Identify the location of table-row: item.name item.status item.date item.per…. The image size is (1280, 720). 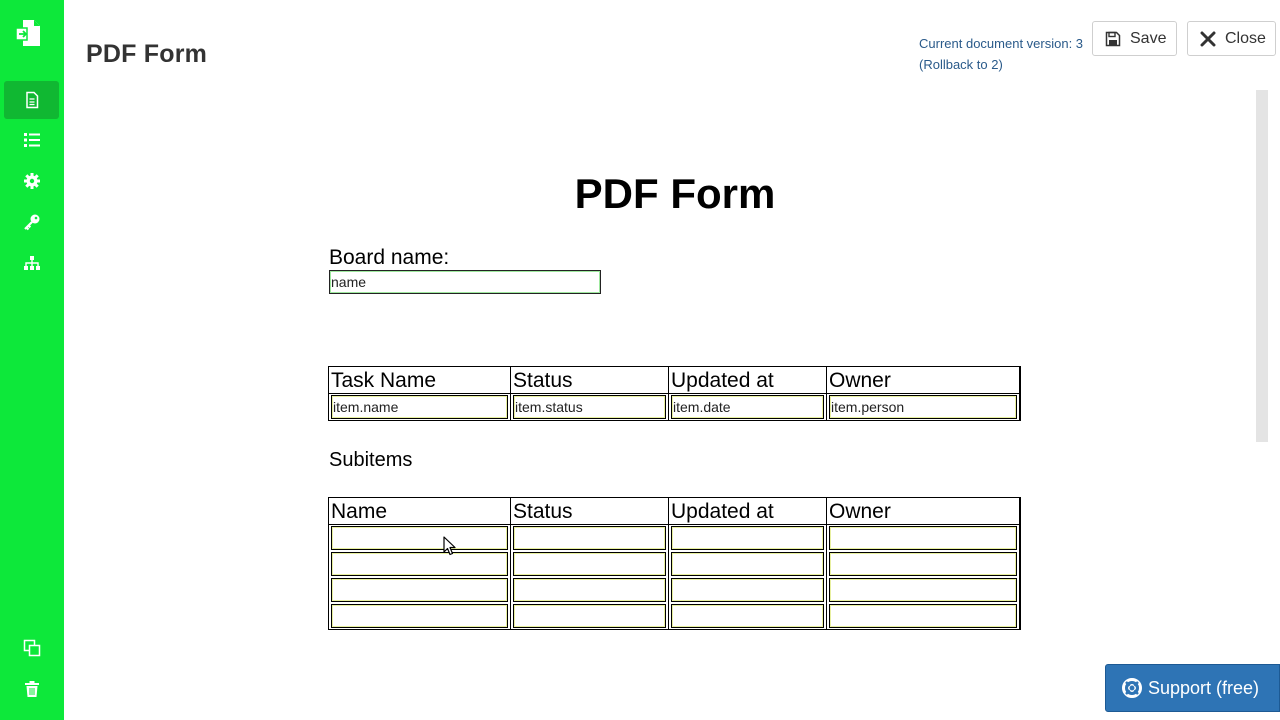
(674, 407).